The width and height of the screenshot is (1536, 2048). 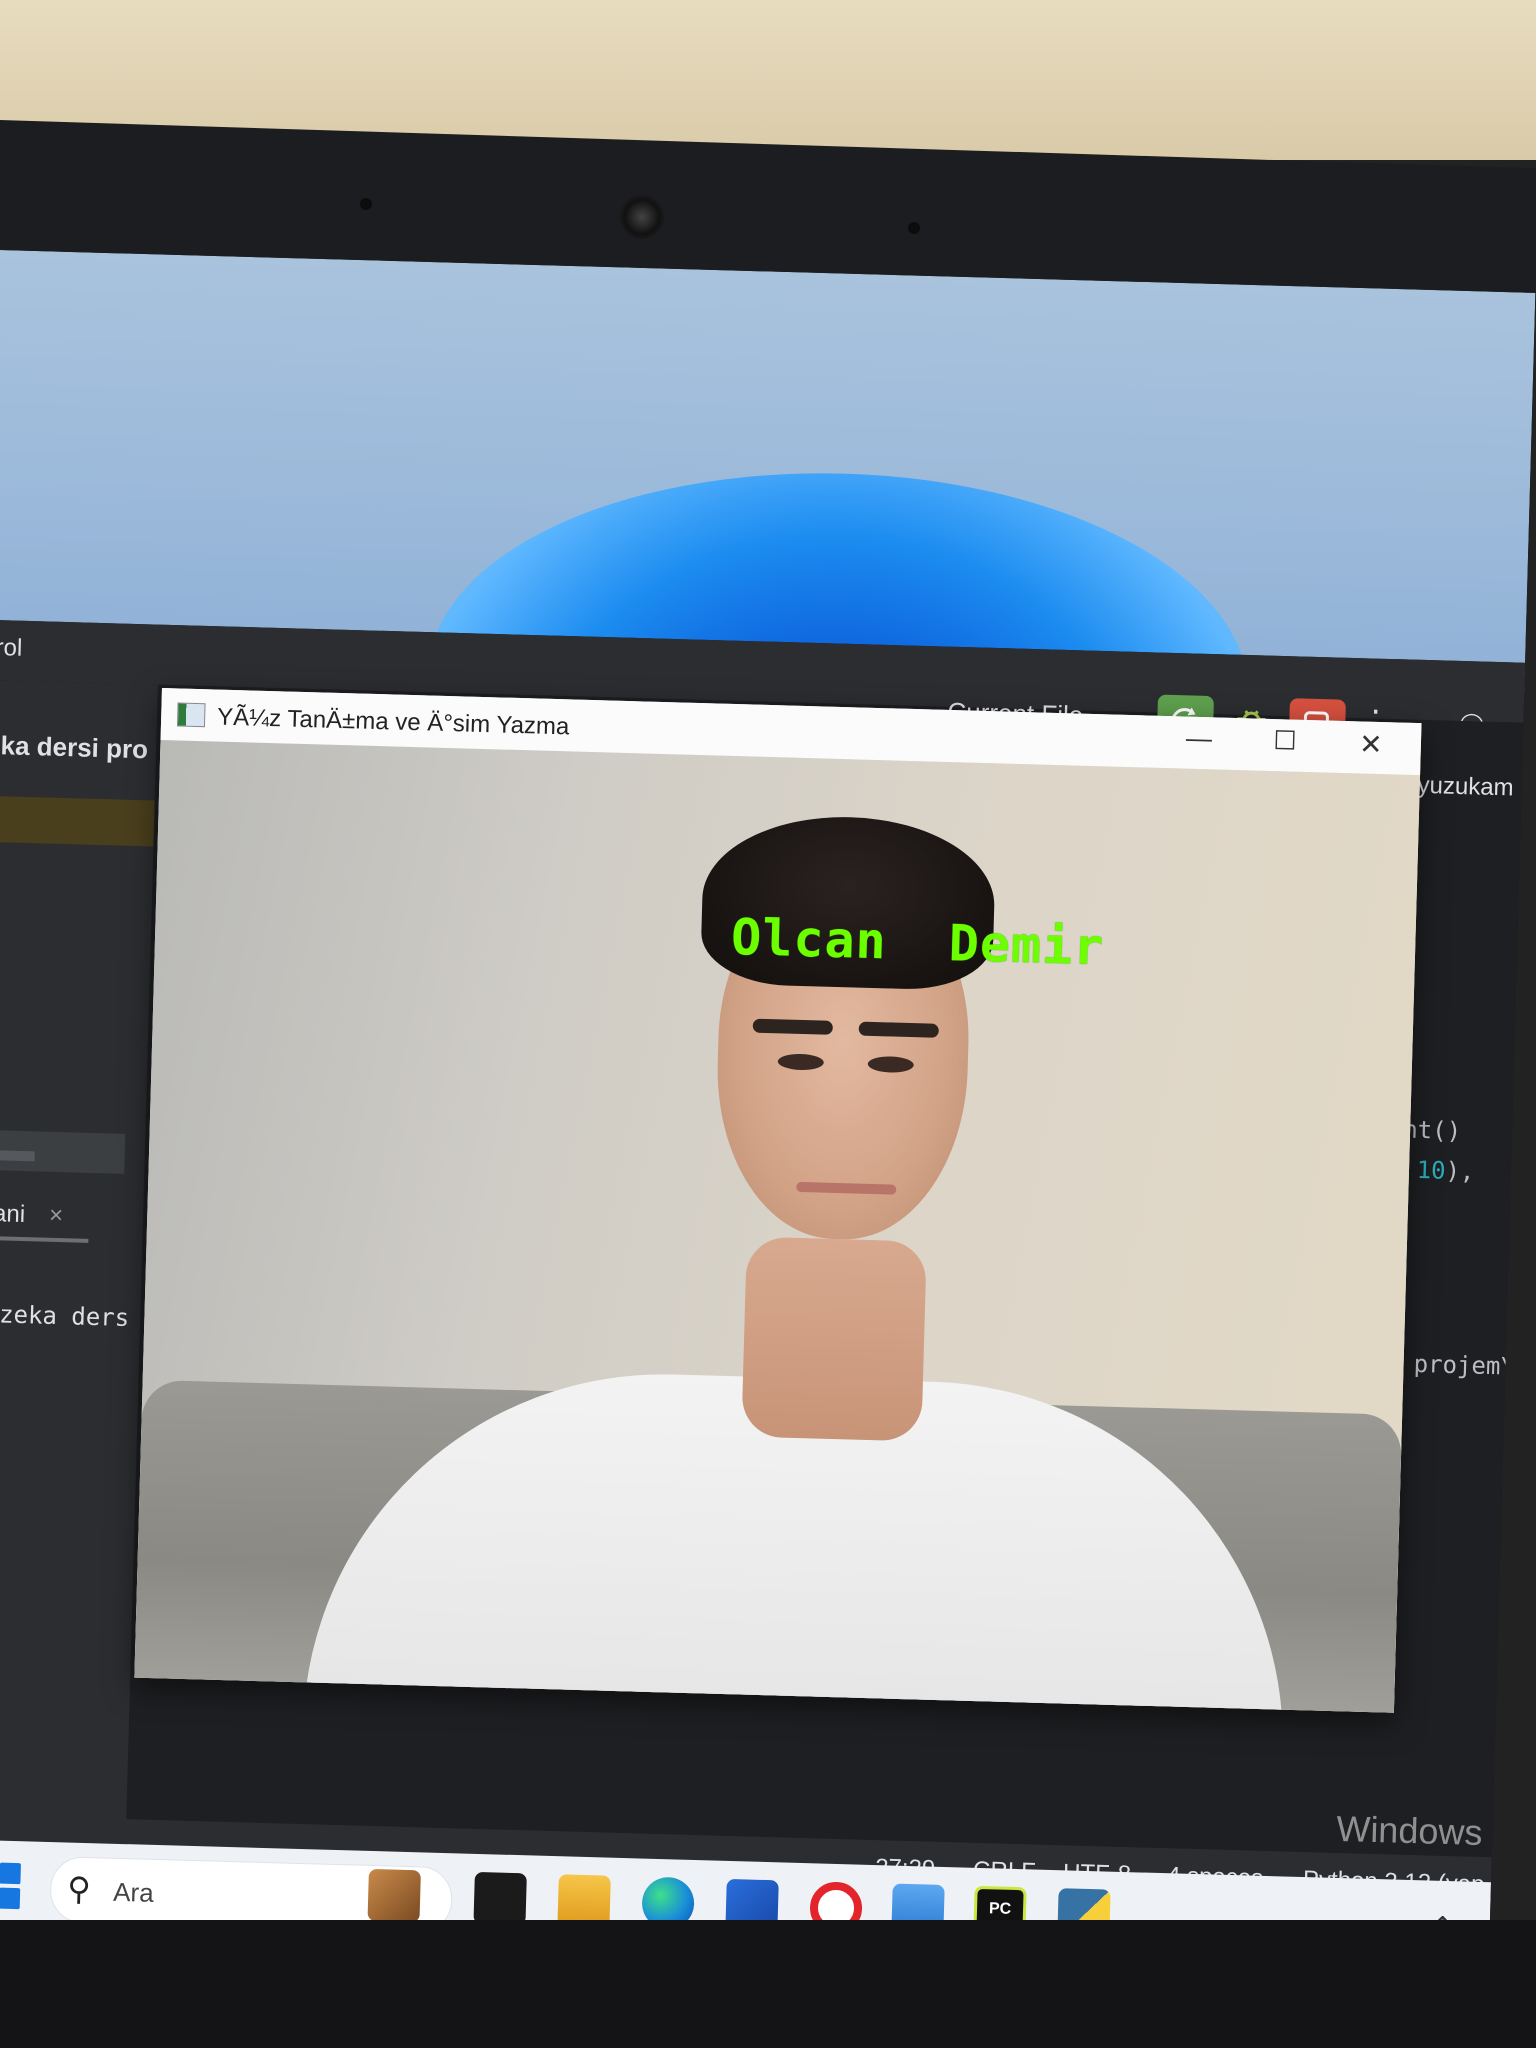 I want to click on terminal-app-icon, so click(x=500, y=1898).